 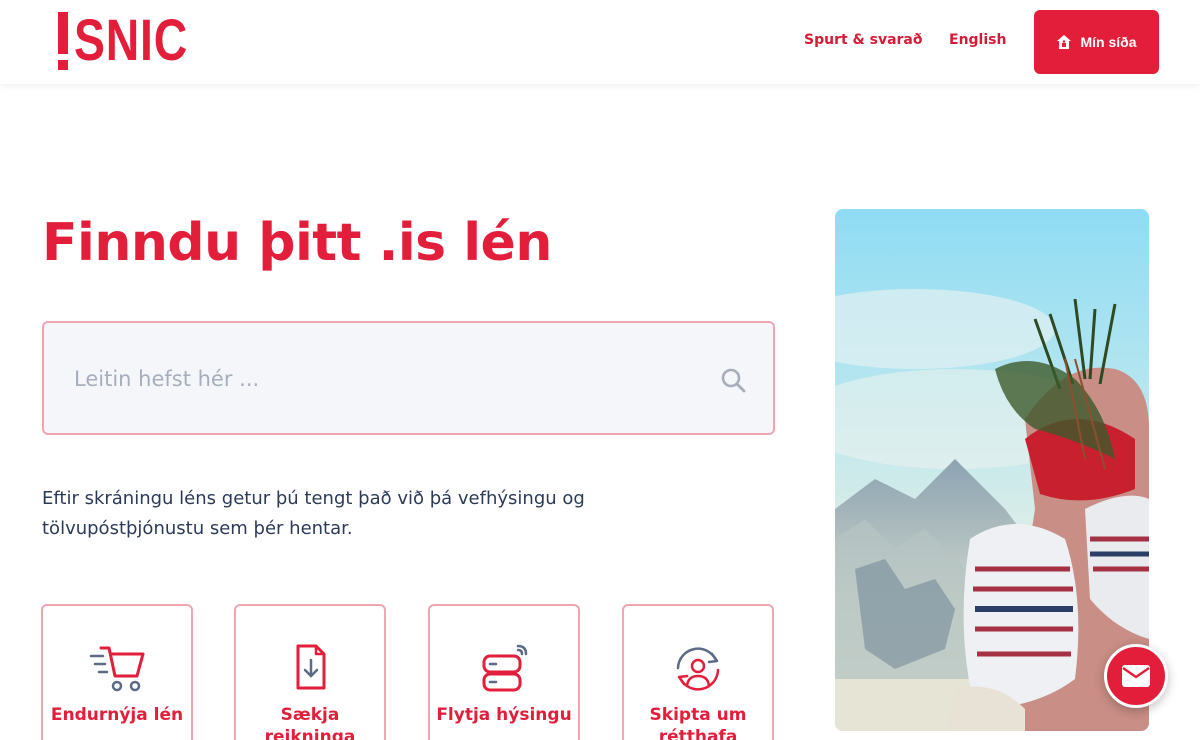 What do you see at coordinates (600, 42) in the screenshot?
I see `site-header: SNIC Spurt & svarað English Mín síða` at bounding box center [600, 42].